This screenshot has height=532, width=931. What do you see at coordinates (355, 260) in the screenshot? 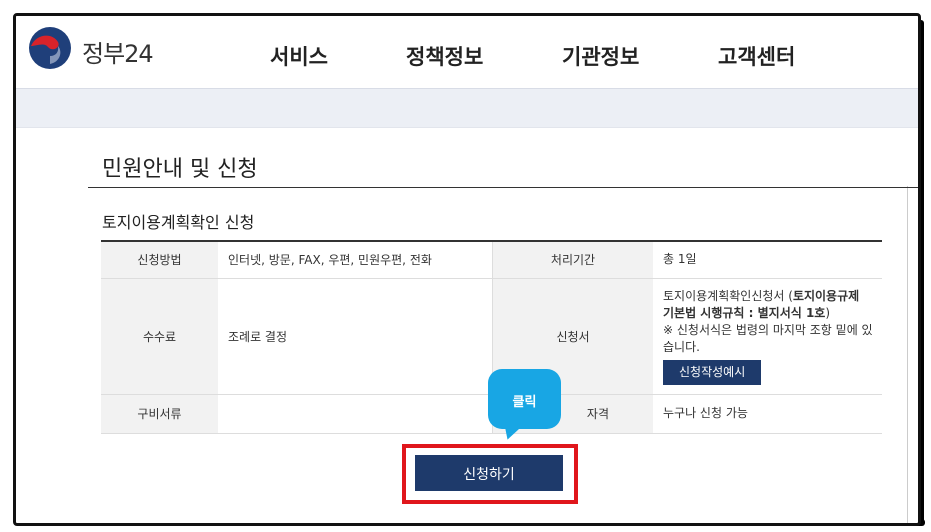
I see `method-value: 인터넷, 방문, FAX, 우편, 민원우편, 전화` at bounding box center [355, 260].